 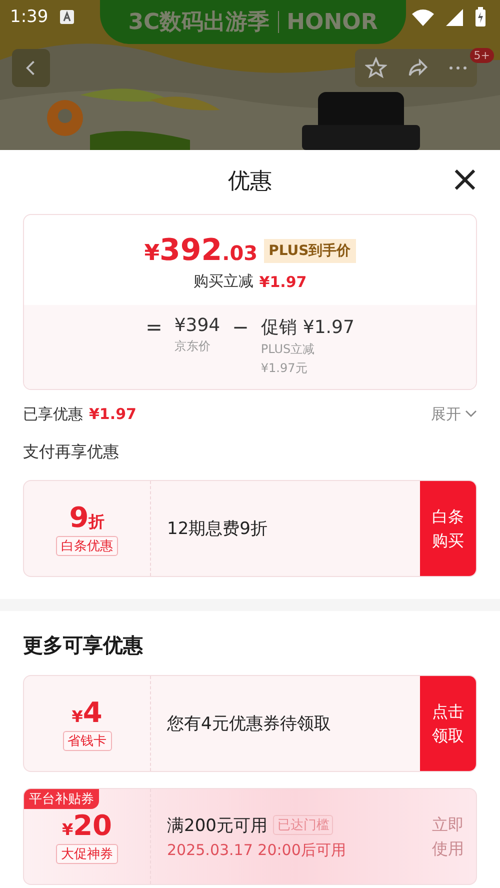 What do you see at coordinates (199, 23) in the screenshot?
I see `banner-title: 3C数码出游季` at bounding box center [199, 23].